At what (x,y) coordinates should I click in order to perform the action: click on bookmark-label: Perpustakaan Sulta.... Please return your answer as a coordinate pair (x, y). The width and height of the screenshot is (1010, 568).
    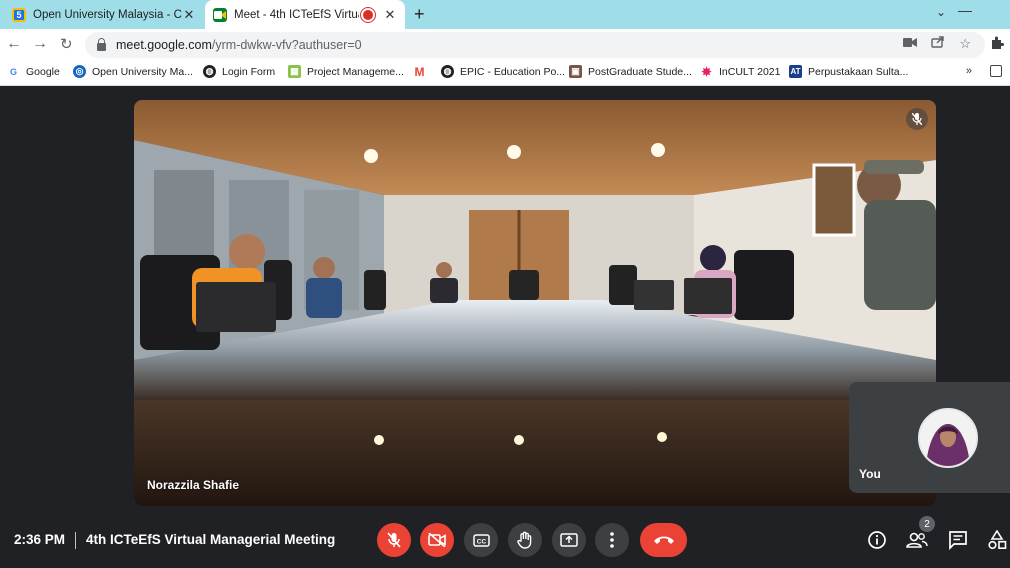
    Looking at the image, I should click on (858, 71).